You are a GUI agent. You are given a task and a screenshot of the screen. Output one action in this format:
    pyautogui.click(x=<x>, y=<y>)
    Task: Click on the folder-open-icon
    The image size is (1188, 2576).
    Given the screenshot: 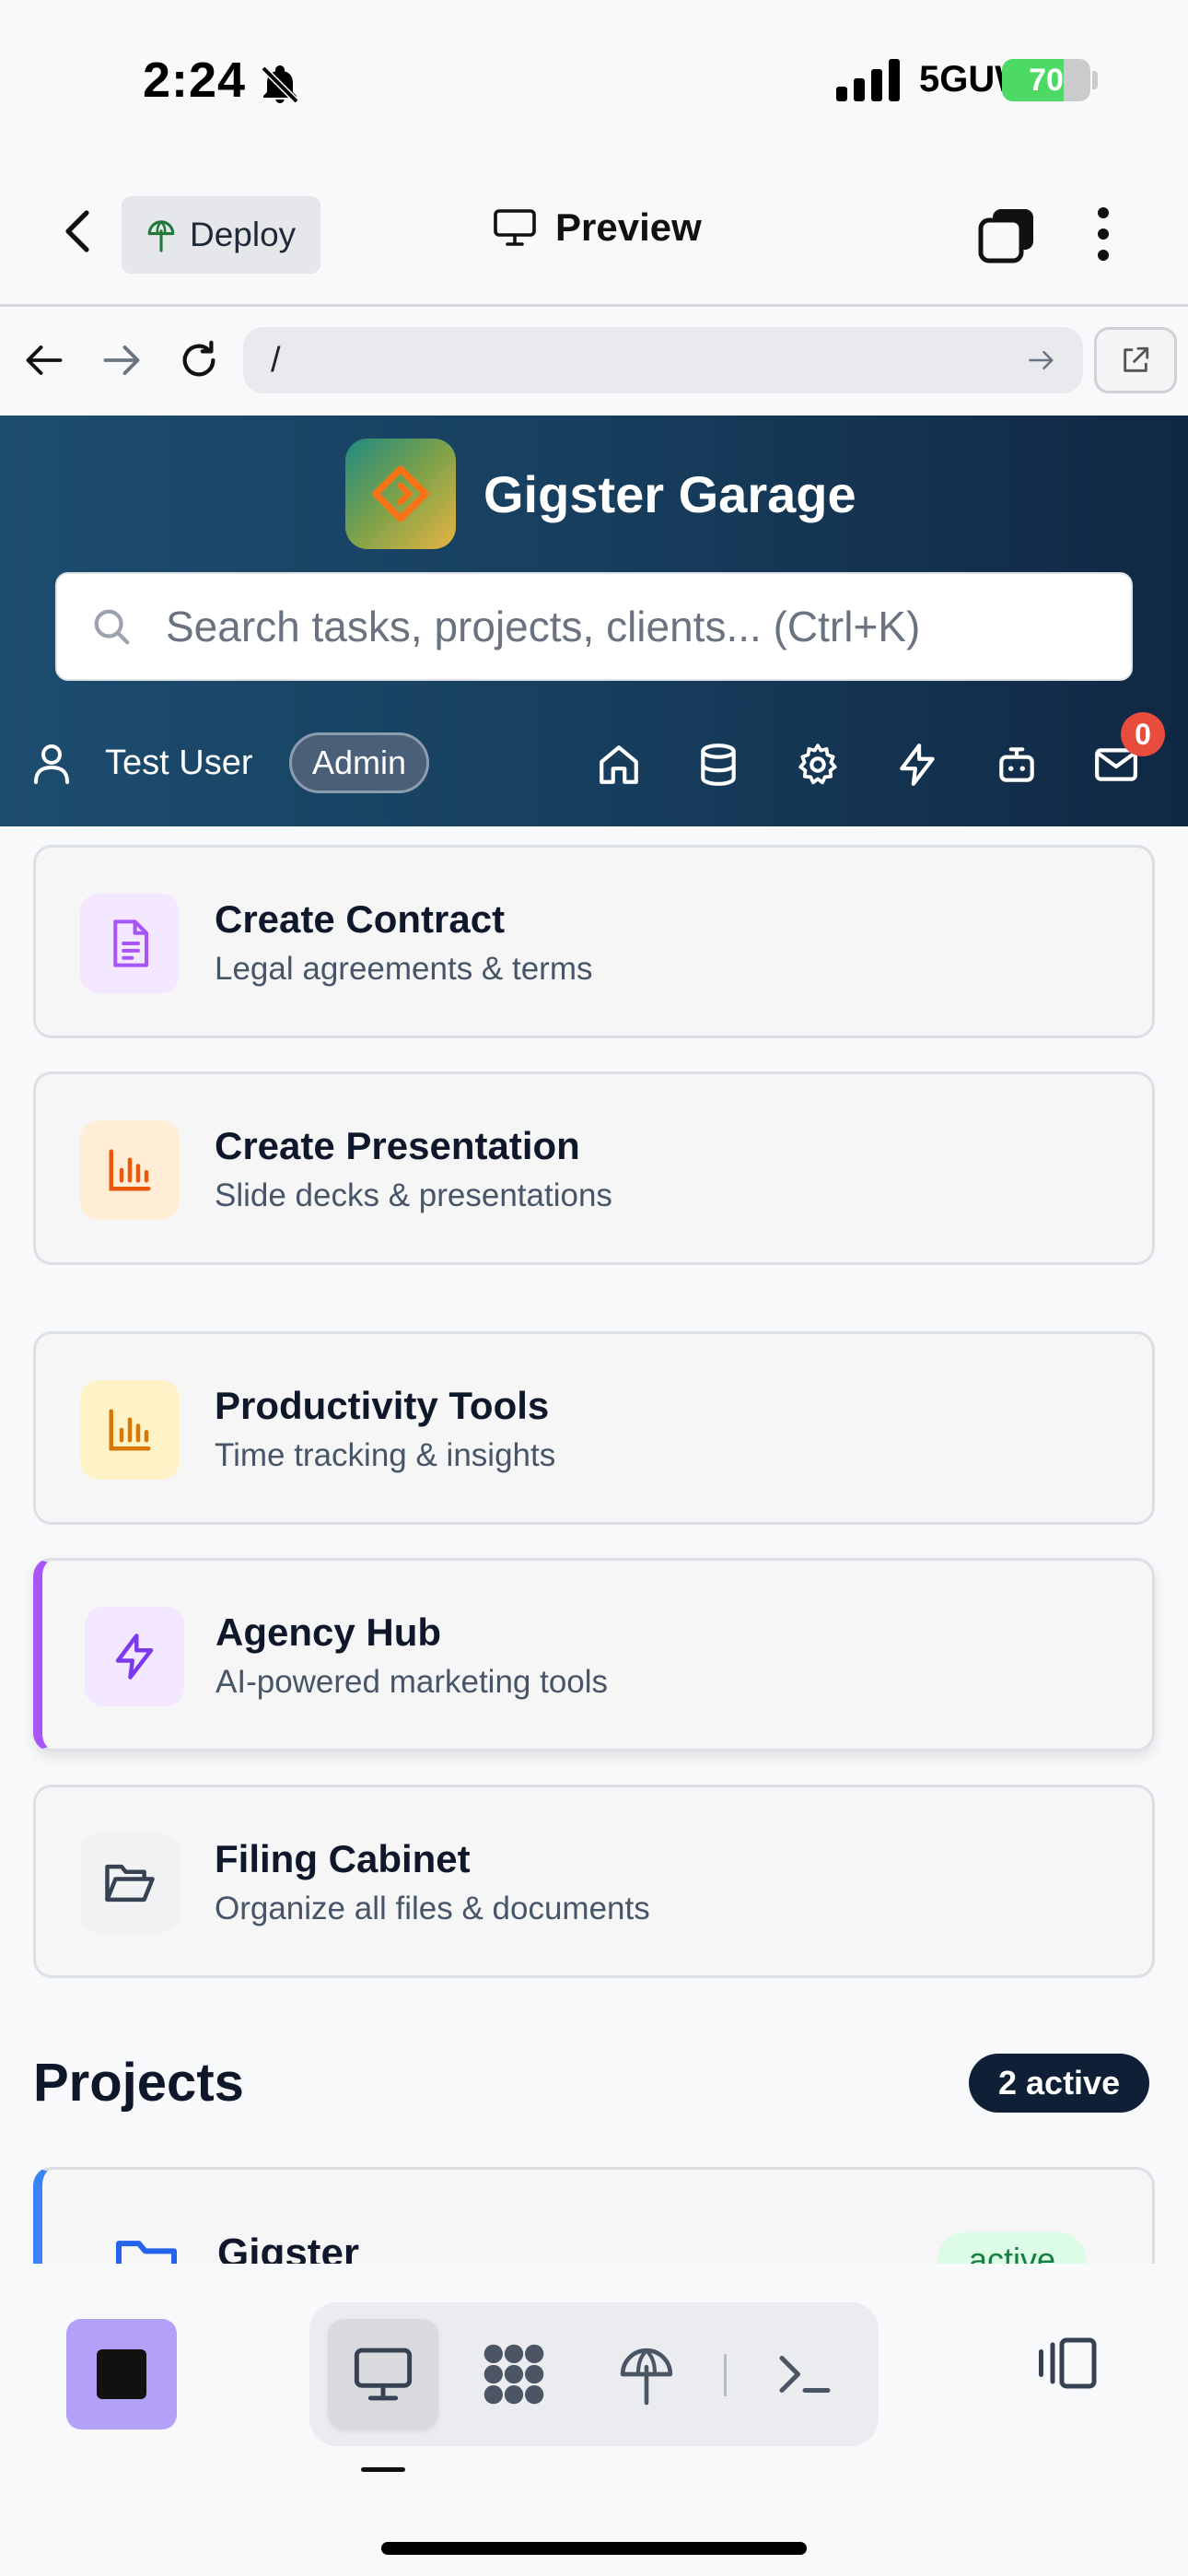 What is the action you would take?
    pyautogui.click(x=130, y=1883)
    